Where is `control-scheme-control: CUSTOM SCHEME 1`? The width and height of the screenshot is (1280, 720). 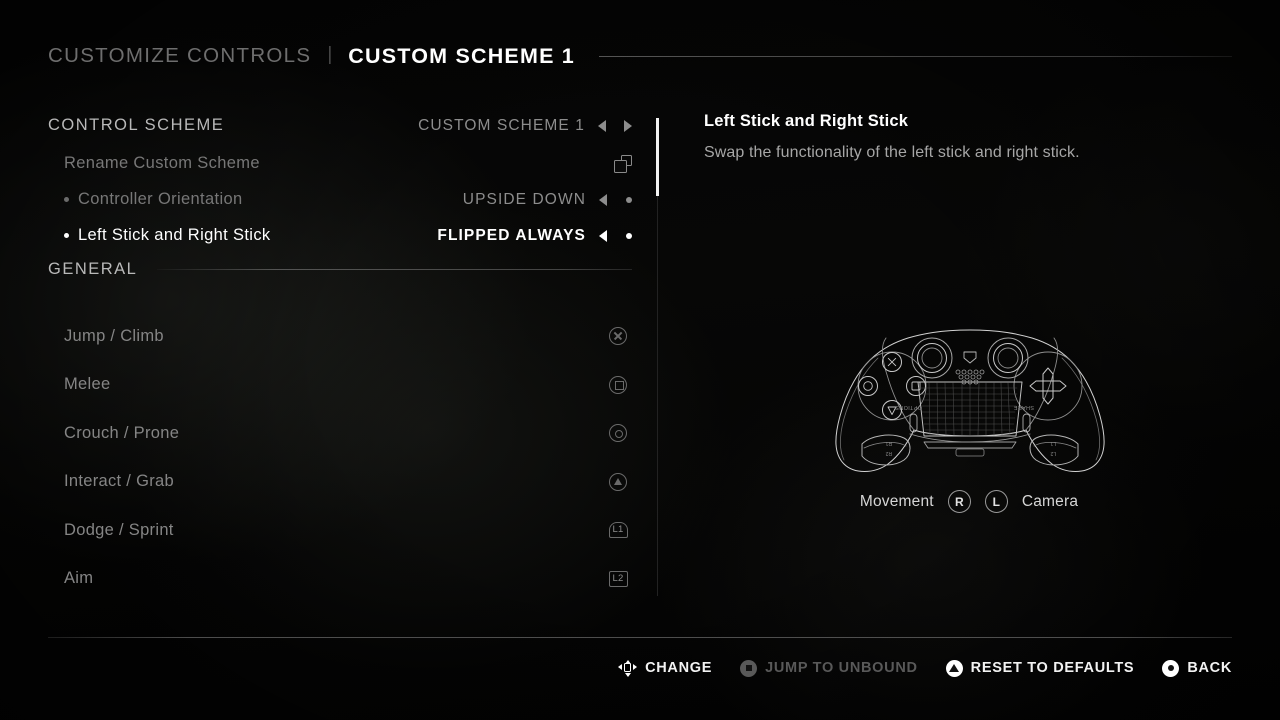
control-scheme-control: CUSTOM SCHEME 1 is located at coordinates (525, 126).